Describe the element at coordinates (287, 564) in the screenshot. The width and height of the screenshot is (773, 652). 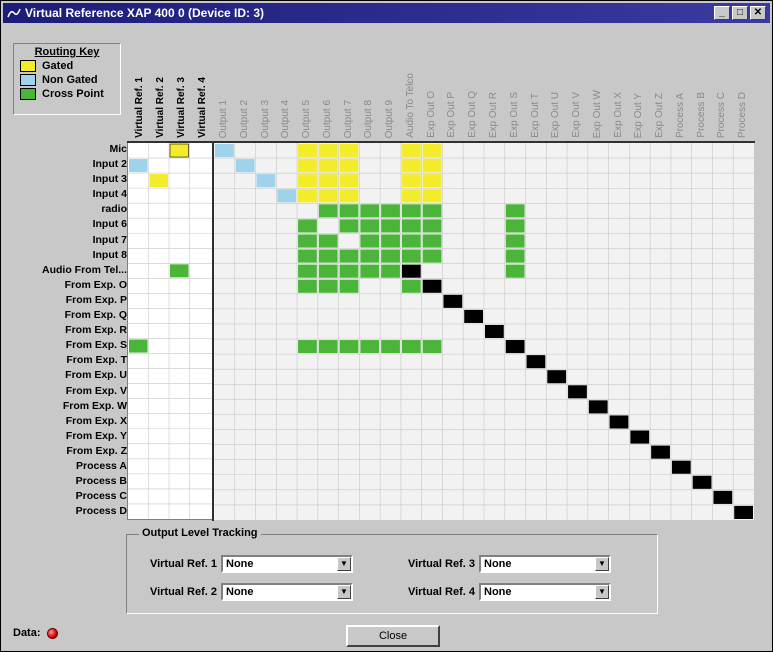
I see `virtual-ref-1-select: None ▼` at that location.